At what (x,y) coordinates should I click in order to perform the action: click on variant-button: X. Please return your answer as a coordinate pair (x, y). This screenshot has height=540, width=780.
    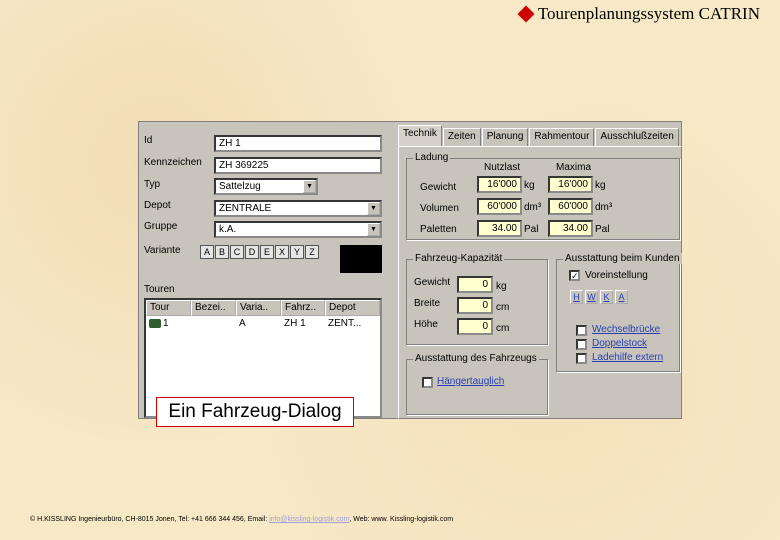
    Looking at the image, I should click on (282, 252).